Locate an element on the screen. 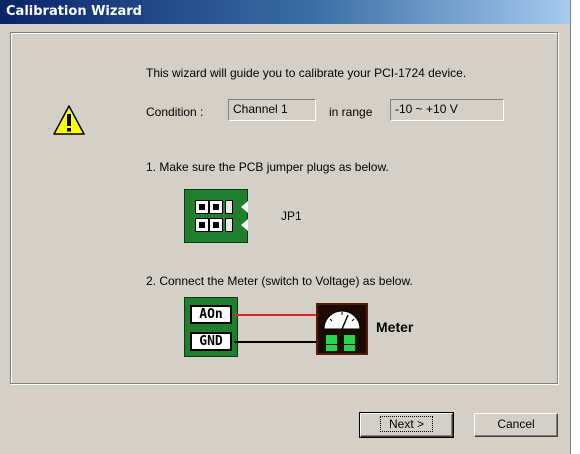 The height and width of the screenshot is (454, 580). terminal-block: AOn GND is located at coordinates (211, 327).